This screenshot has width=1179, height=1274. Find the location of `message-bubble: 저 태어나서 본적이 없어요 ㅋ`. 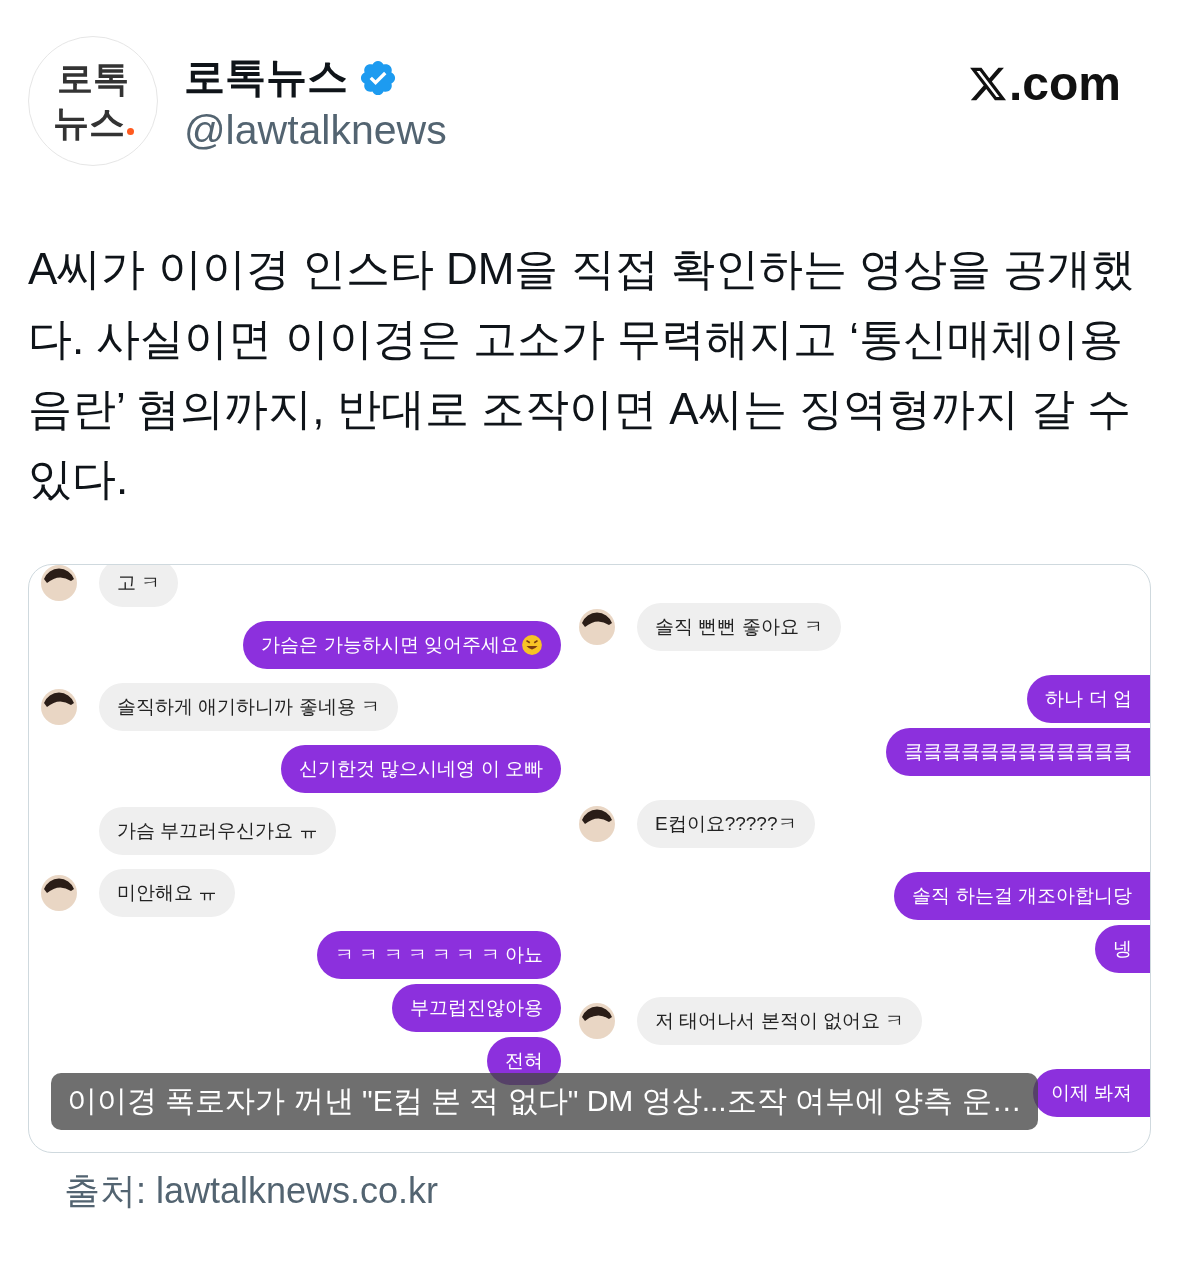

message-bubble: 저 태어나서 본적이 없어요 ㅋ is located at coordinates (780, 1021).